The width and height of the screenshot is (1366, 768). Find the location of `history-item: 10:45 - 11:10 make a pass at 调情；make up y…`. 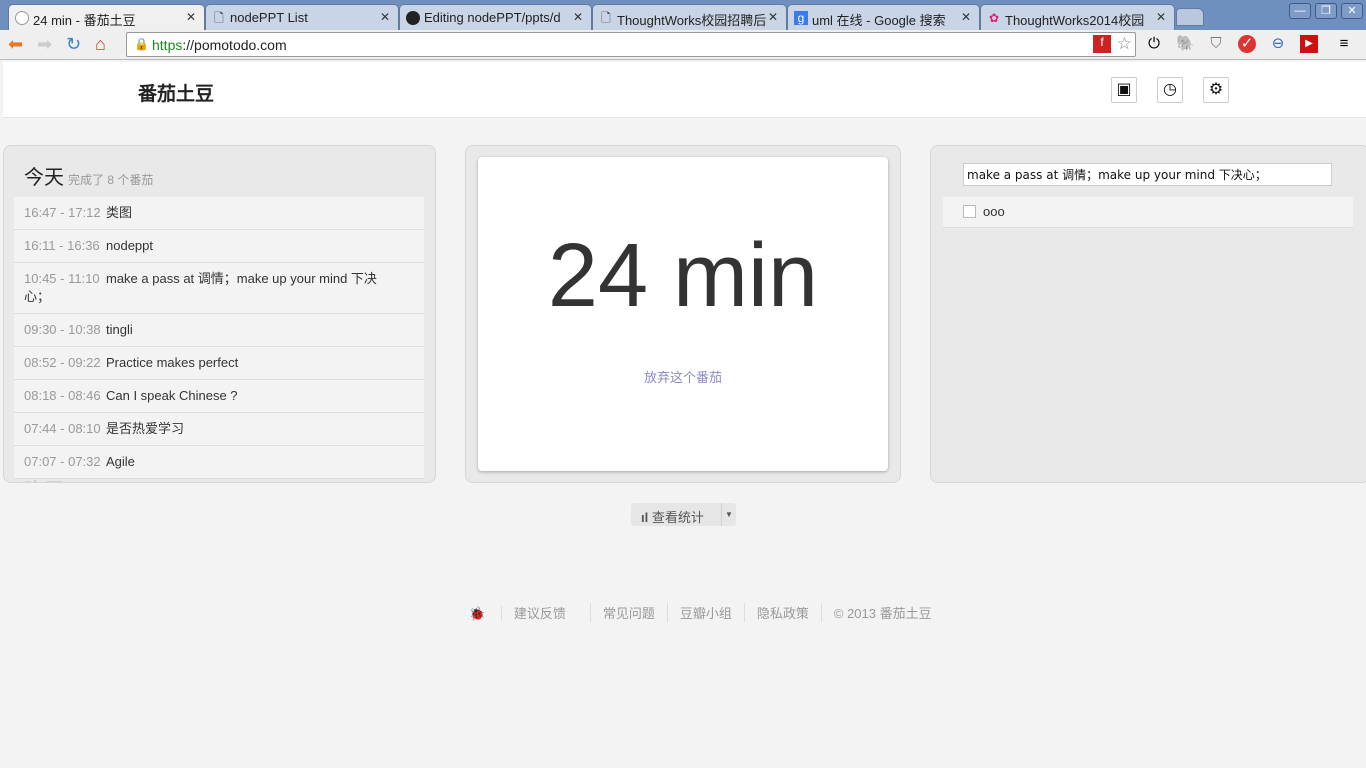

history-item: 10:45 - 11:10 make a pass at 调情；make up y… is located at coordinates (219, 288).